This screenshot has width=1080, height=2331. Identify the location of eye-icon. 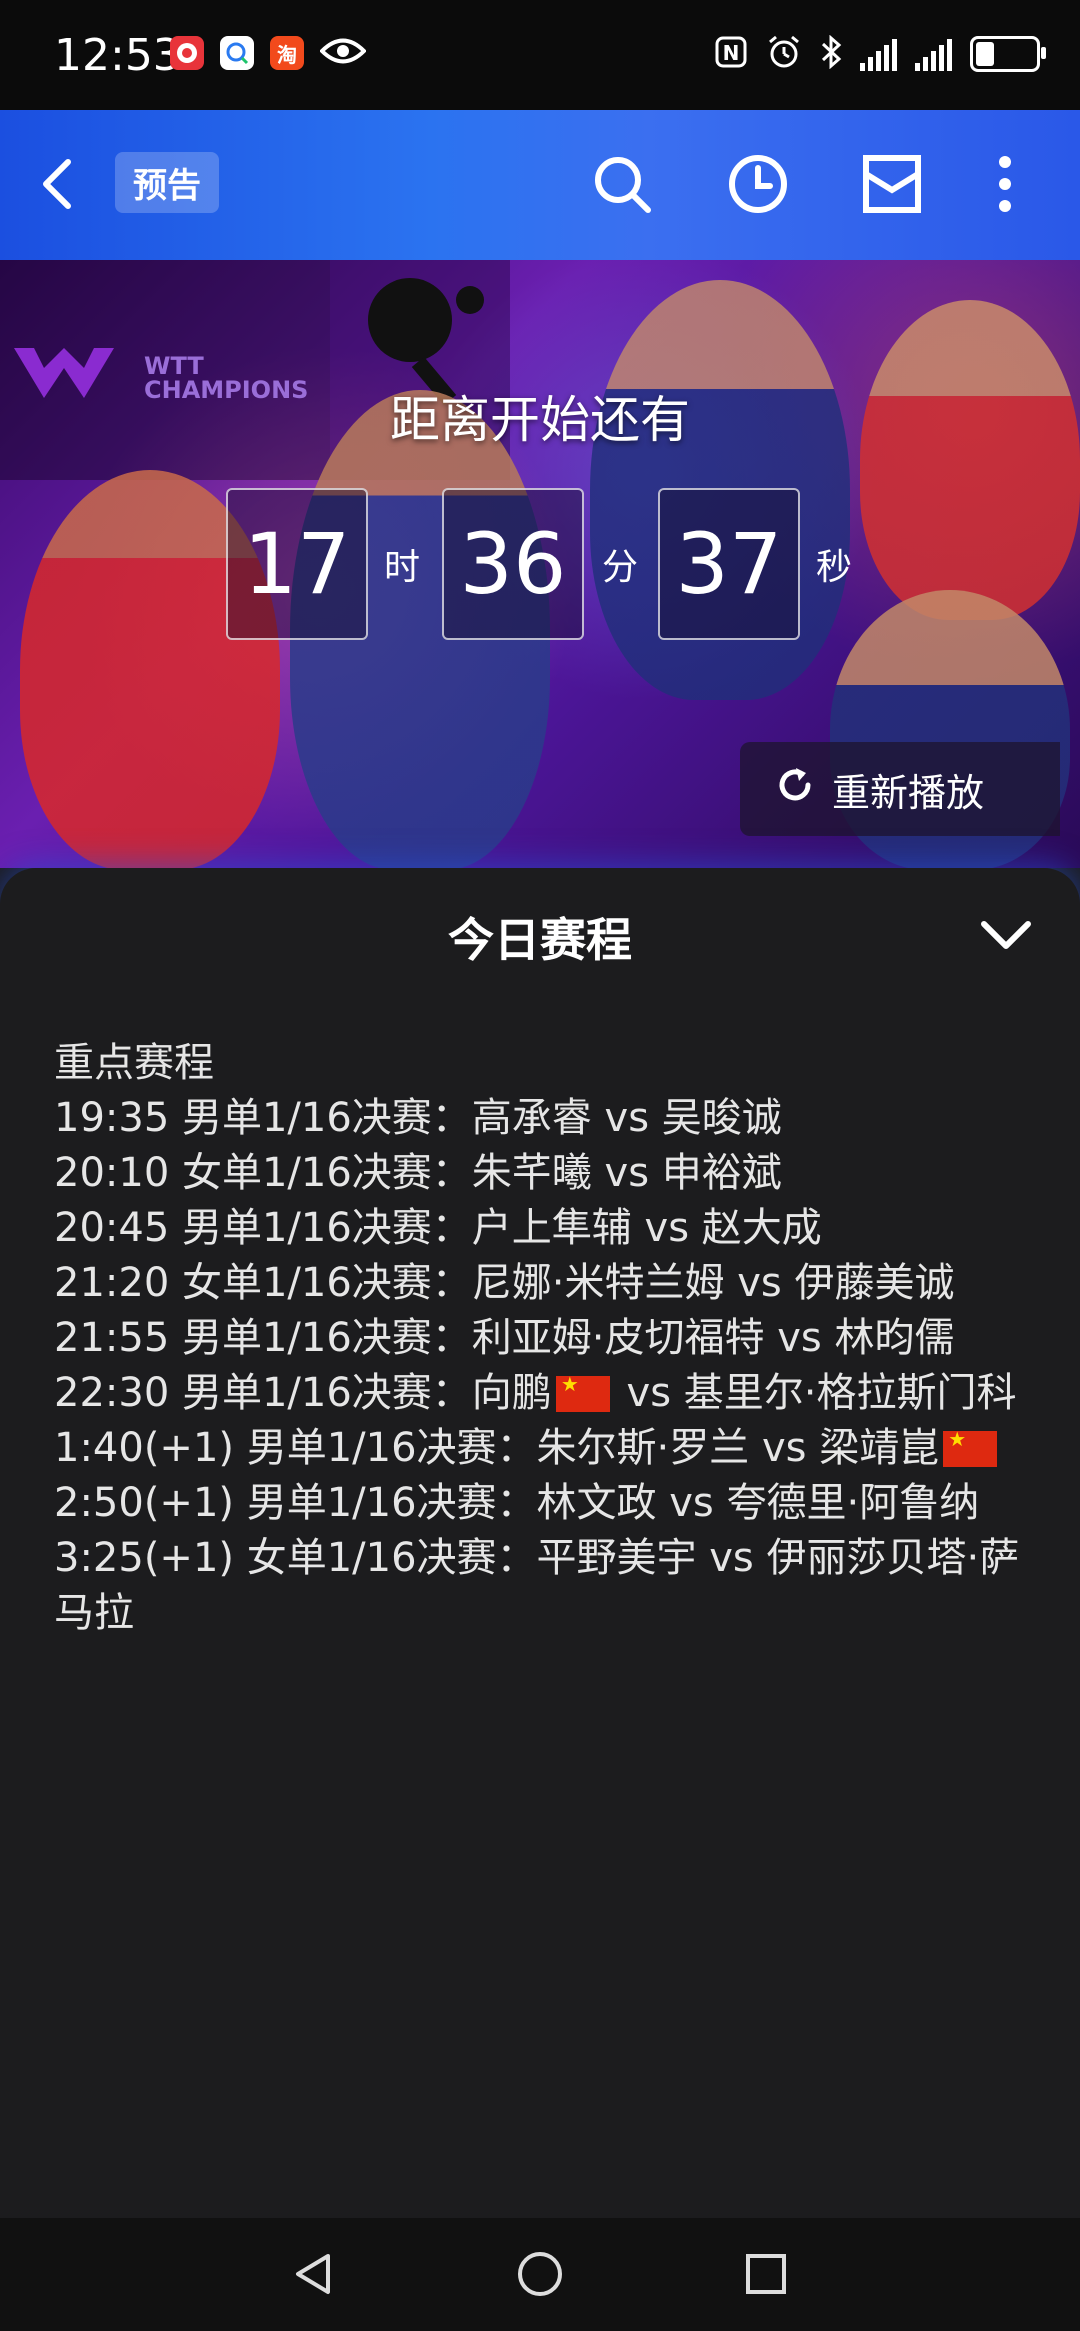
(343, 53).